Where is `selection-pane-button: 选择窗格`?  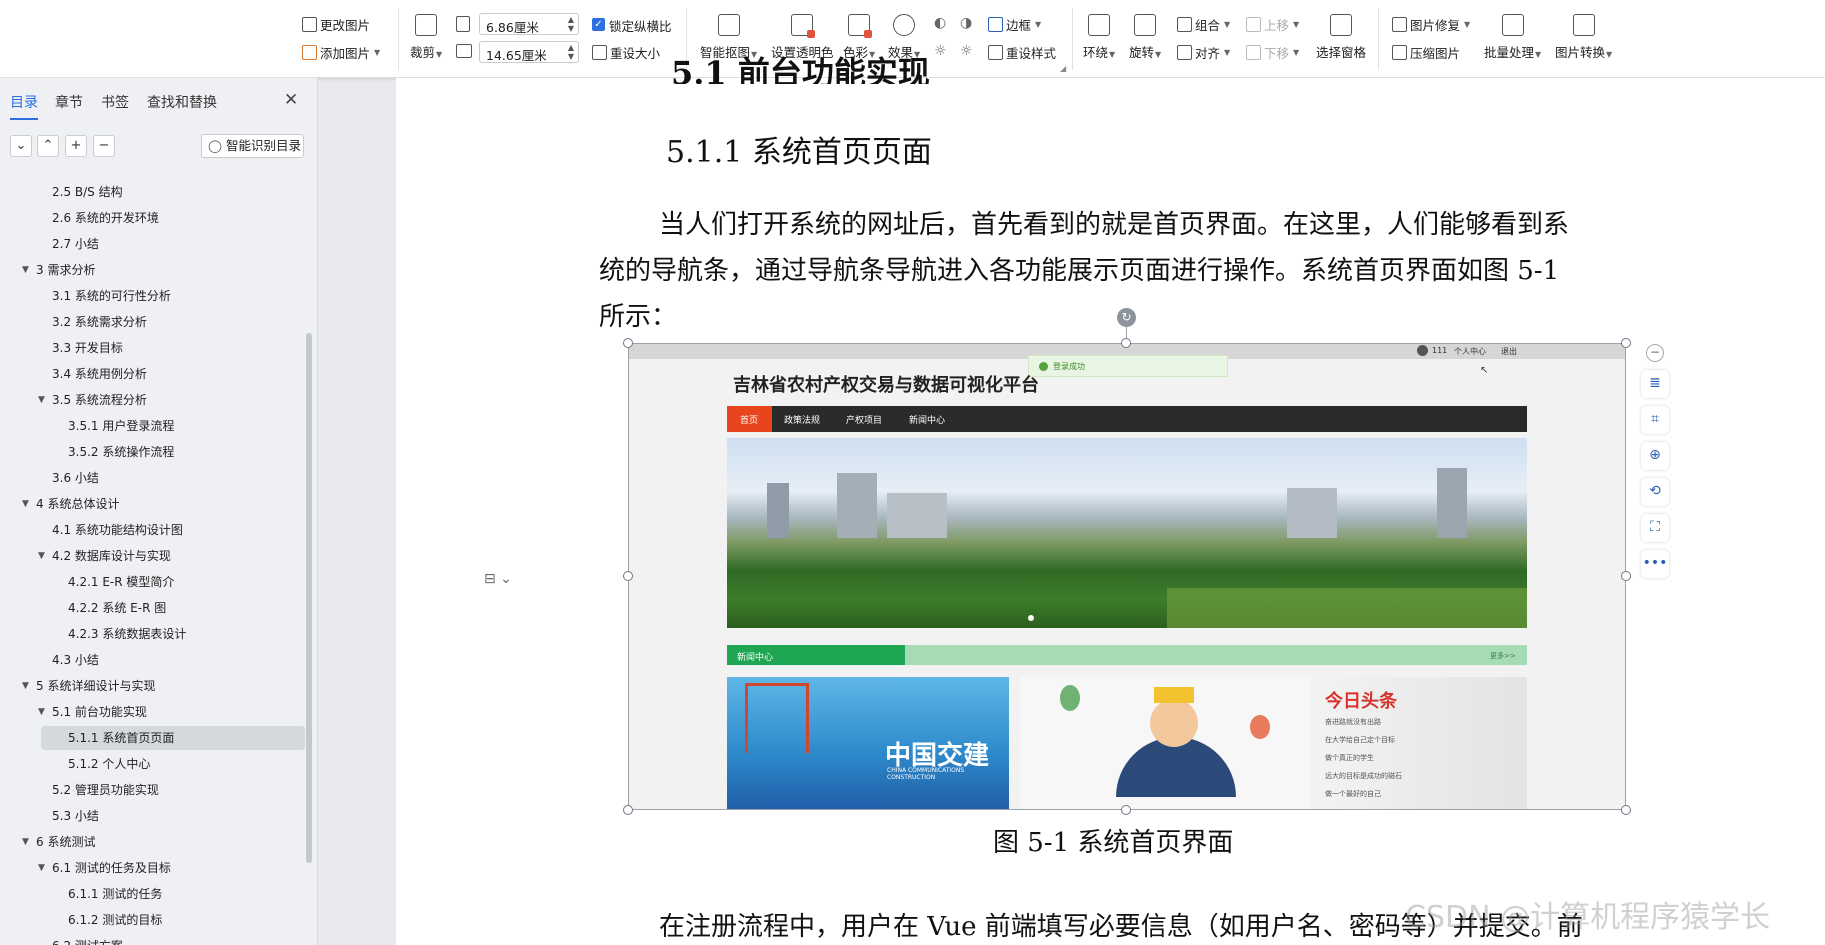 selection-pane-button: 选择窗格 is located at coordinates (1341, 37).